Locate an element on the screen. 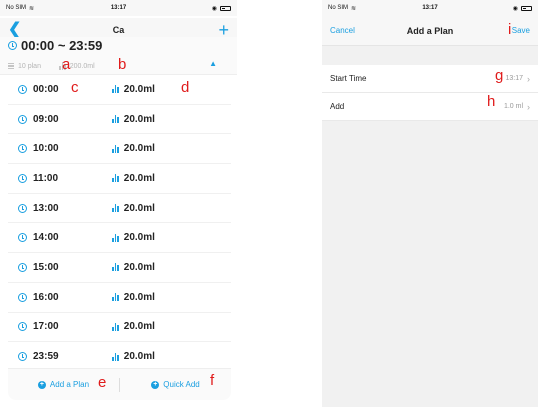  plan-row: 17:00 20.0ml is located at coordinates (119, 328).